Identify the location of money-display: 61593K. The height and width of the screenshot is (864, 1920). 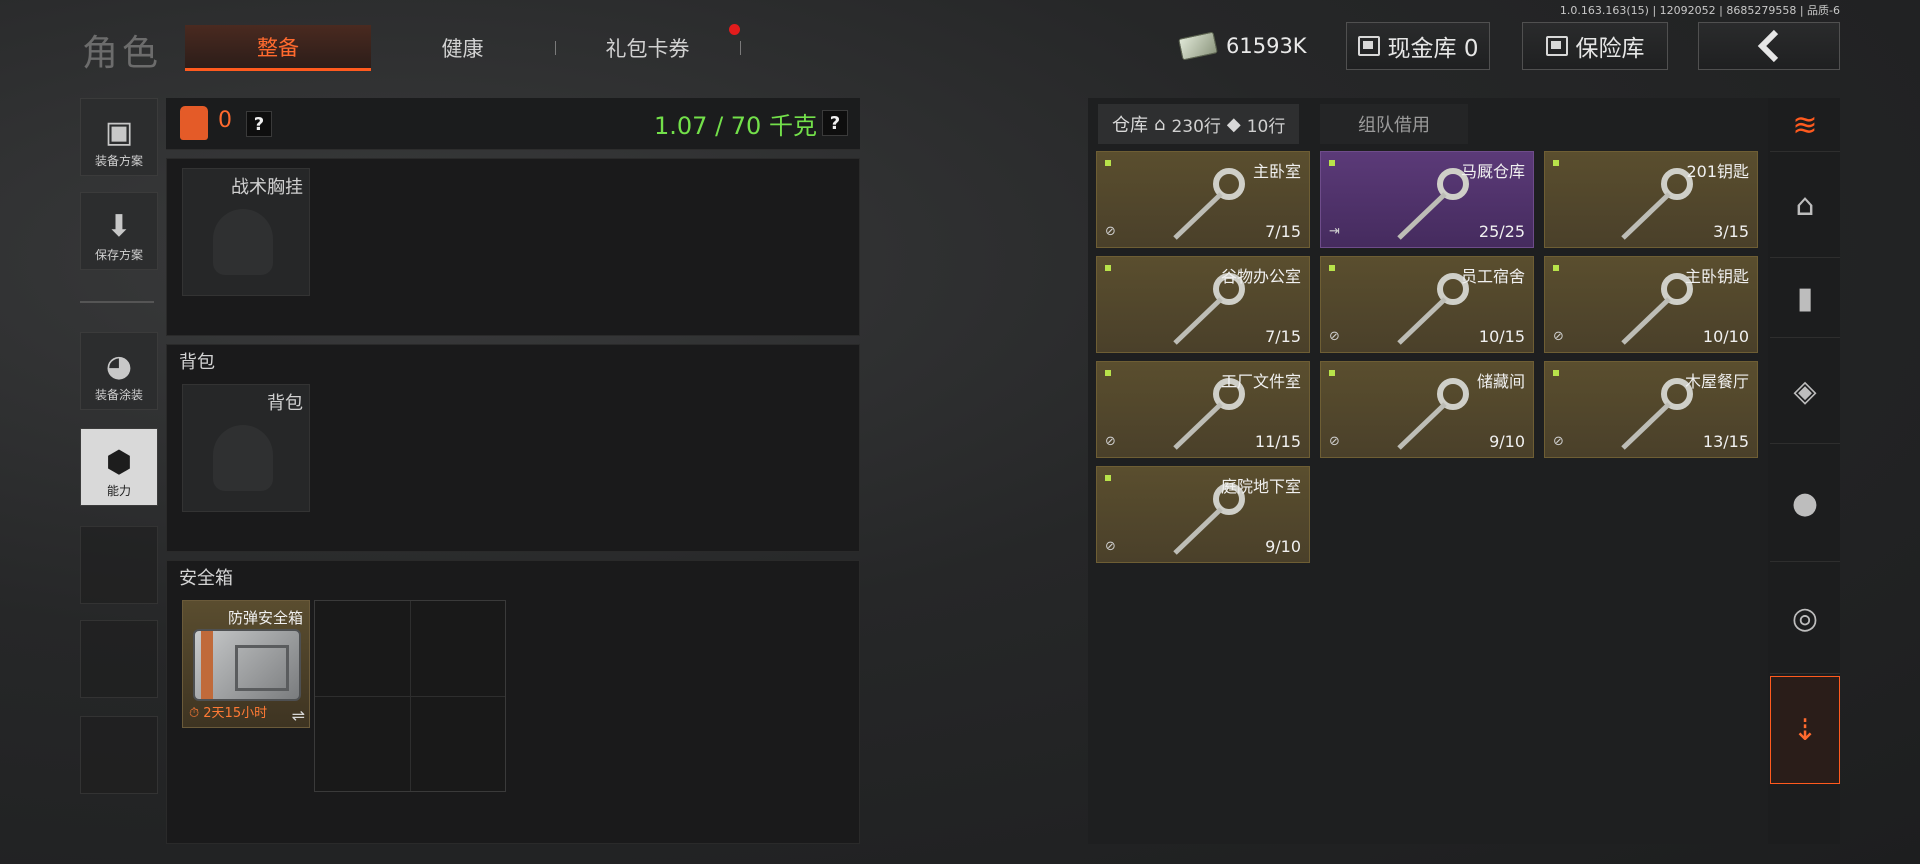
(1248, 46).